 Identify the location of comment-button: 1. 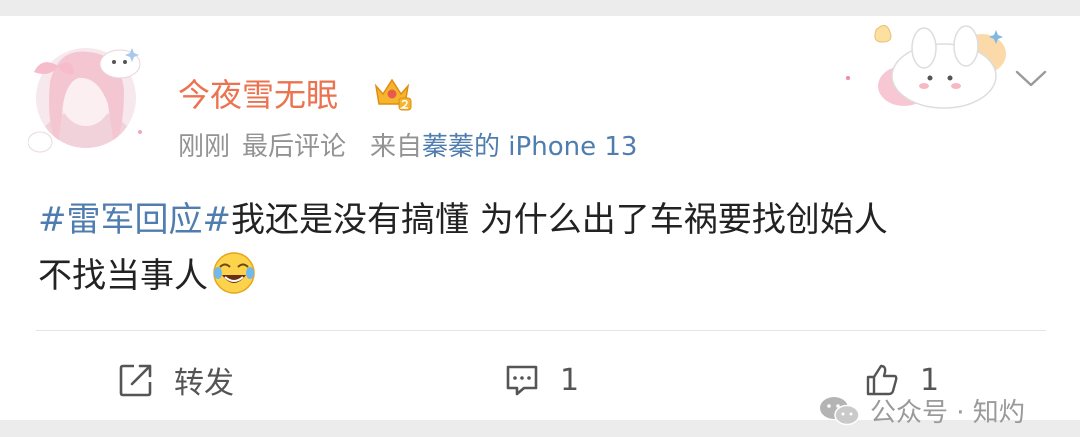
(541, 380).